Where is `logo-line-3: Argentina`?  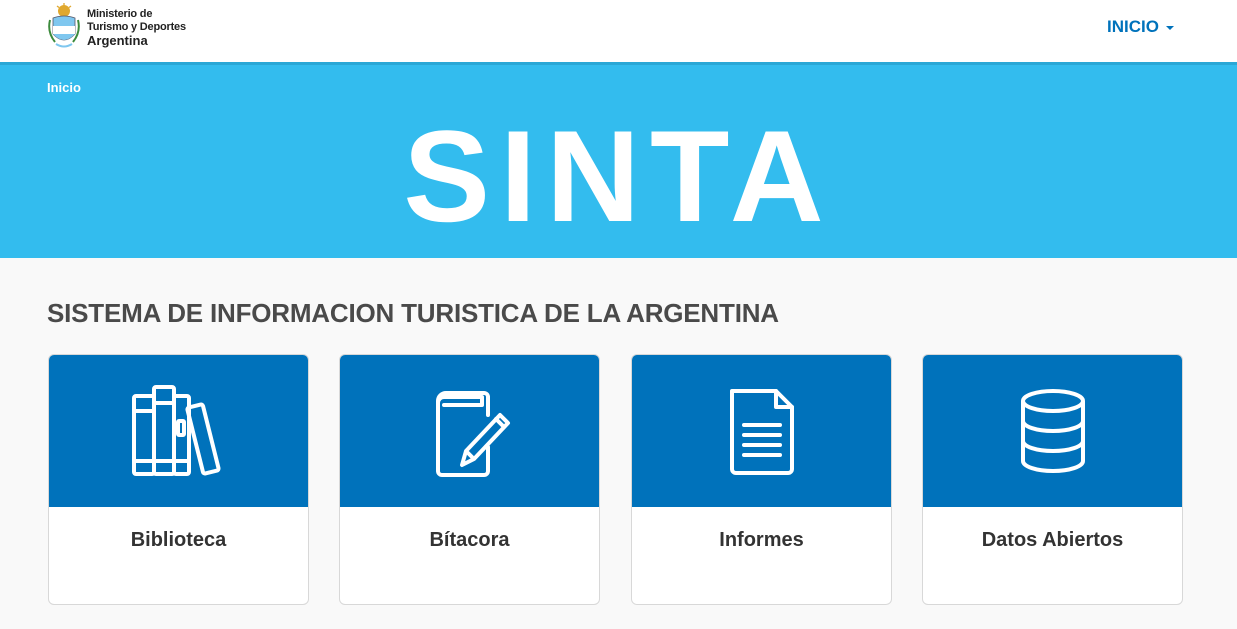
logo-line-3: Argentina is located at coordinates (117, 40).